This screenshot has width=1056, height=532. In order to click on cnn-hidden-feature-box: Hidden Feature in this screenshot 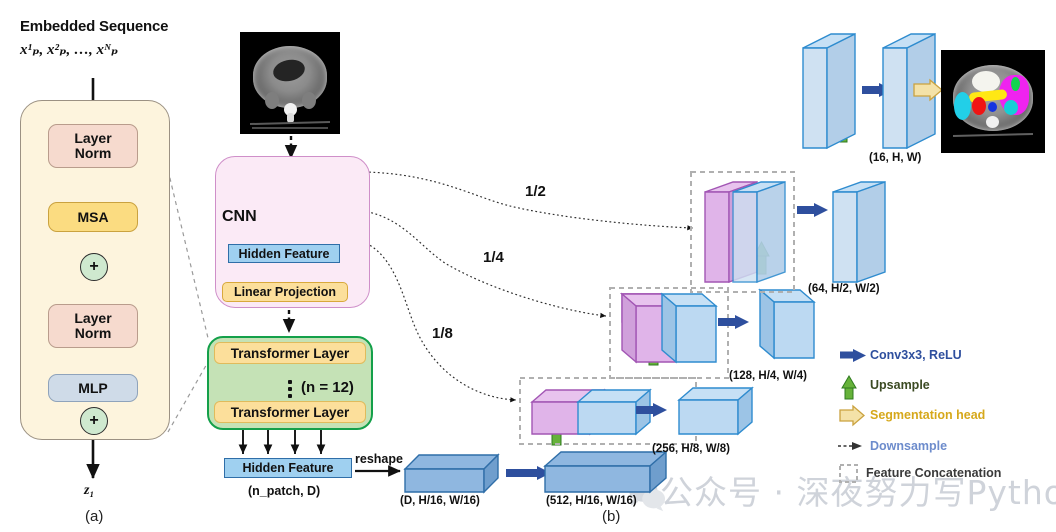, I will do `click(284, 253)`.